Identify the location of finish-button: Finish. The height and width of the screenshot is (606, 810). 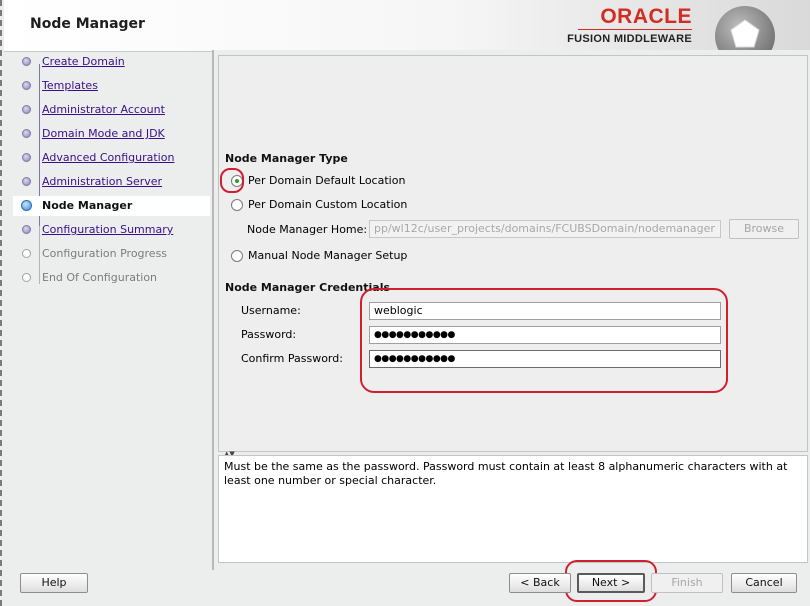
(687, 583).